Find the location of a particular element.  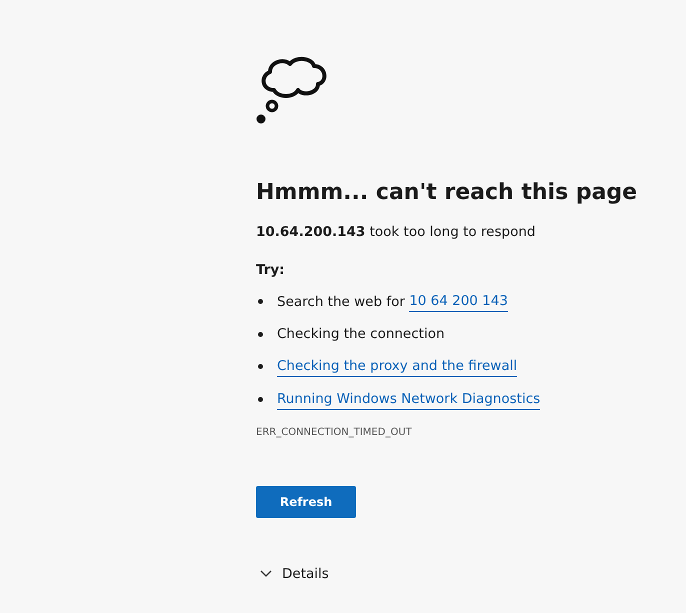

search-link: 10 64 200 143 is located at coordinates (458, 301).